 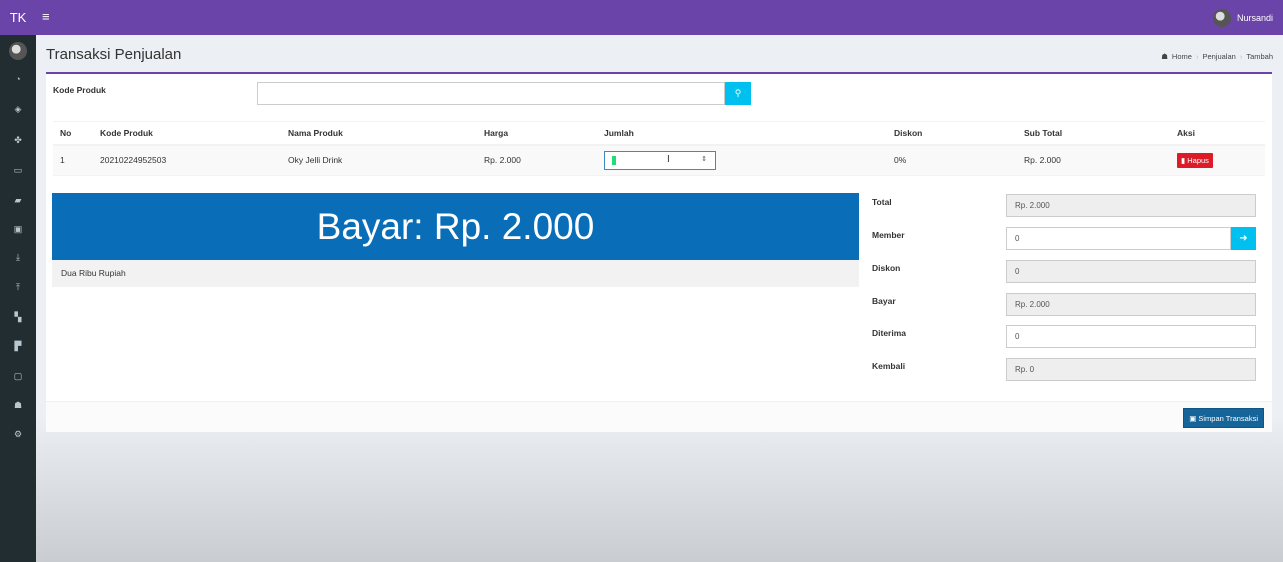 What do you see at coordinates (1093, 133) in the screenshot?
I see `col-header-subtotal: Sub Total` at bounding box center [1093, 133].